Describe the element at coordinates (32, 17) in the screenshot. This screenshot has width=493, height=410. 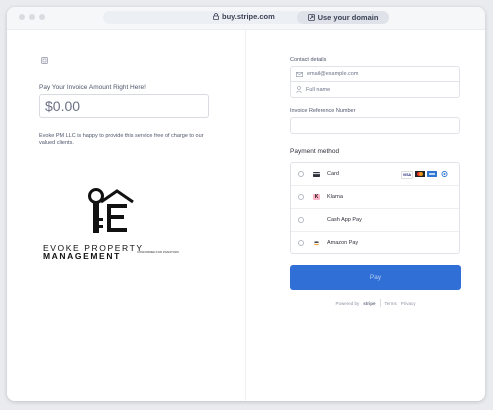
I see `window-minimize-dot` at that location.